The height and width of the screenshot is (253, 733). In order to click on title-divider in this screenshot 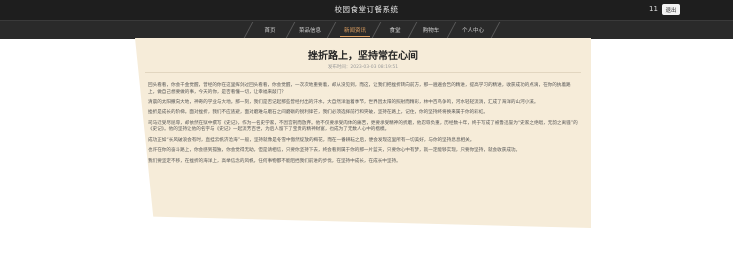, I will do `click(363, 72)`.